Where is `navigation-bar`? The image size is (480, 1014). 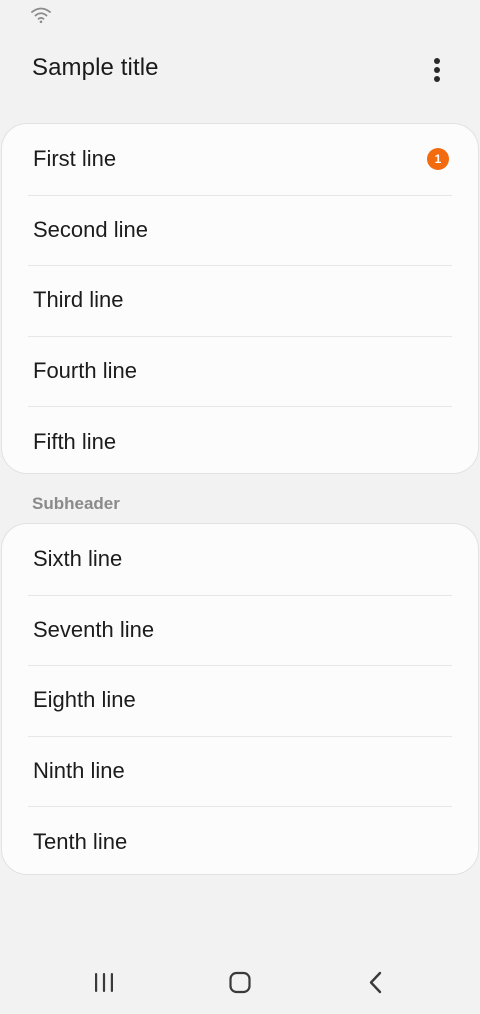 navigation-bar is located at coordinates (240, 982).